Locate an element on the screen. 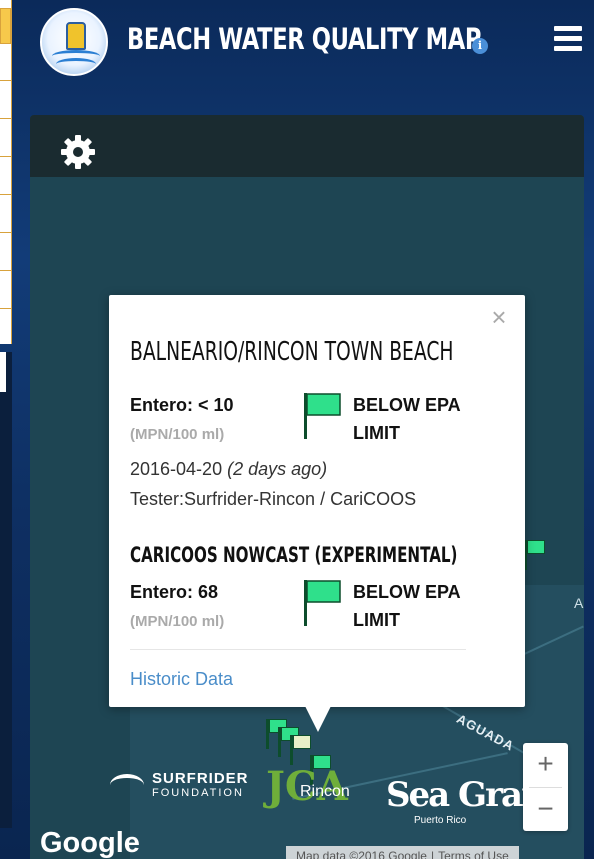 This screenshot has height=859, width=594. nowcast-units: (MPN/100 ml) is located at coordinates (177, 621).